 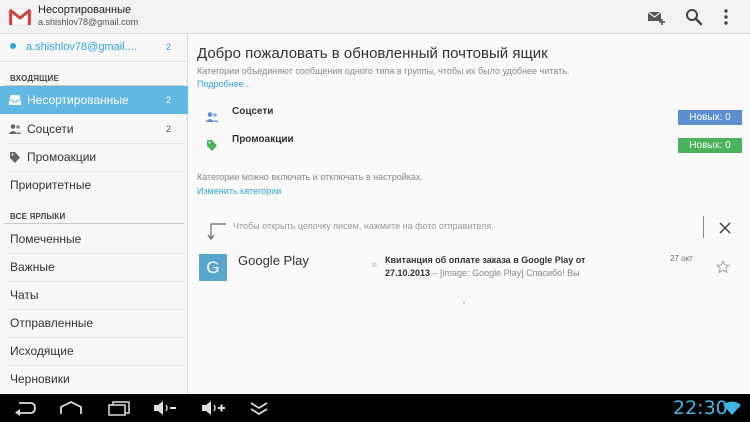 I want to click on arrow-down-left-icon, so click(x=216, y=231).